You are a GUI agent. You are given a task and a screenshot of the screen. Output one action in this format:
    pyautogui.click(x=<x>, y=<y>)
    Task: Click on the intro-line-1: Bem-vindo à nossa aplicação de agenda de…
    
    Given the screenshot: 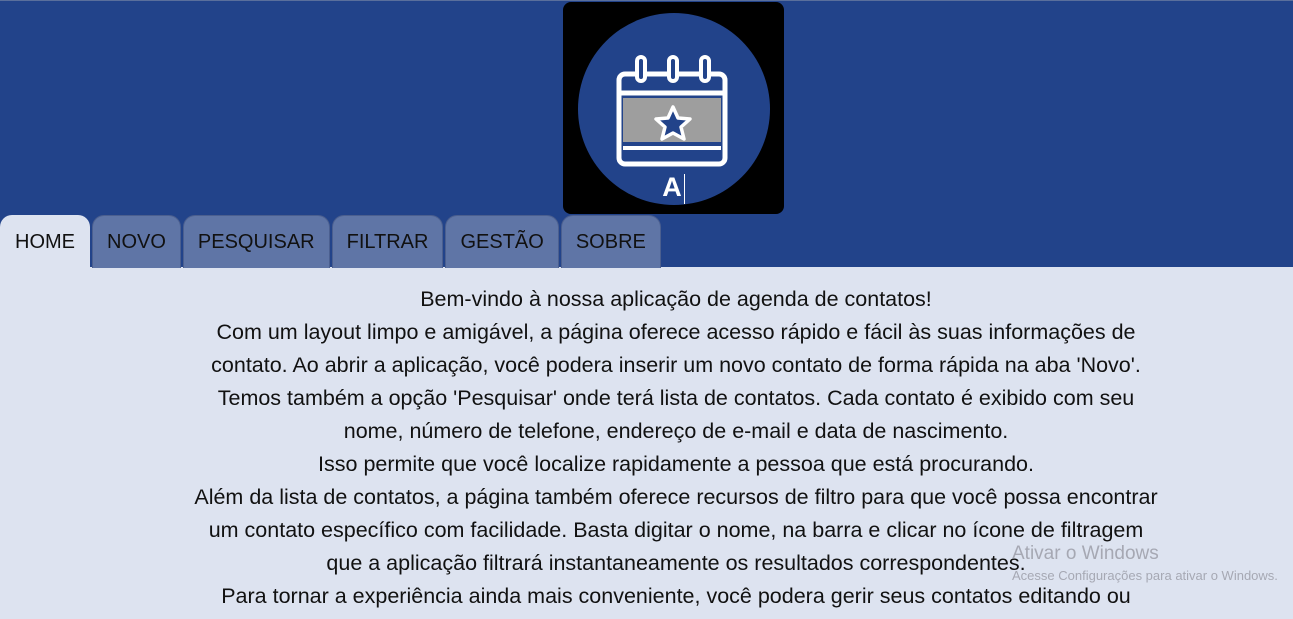 What is the action you would take?
    pyautogui.click(x=676, y=299)
    